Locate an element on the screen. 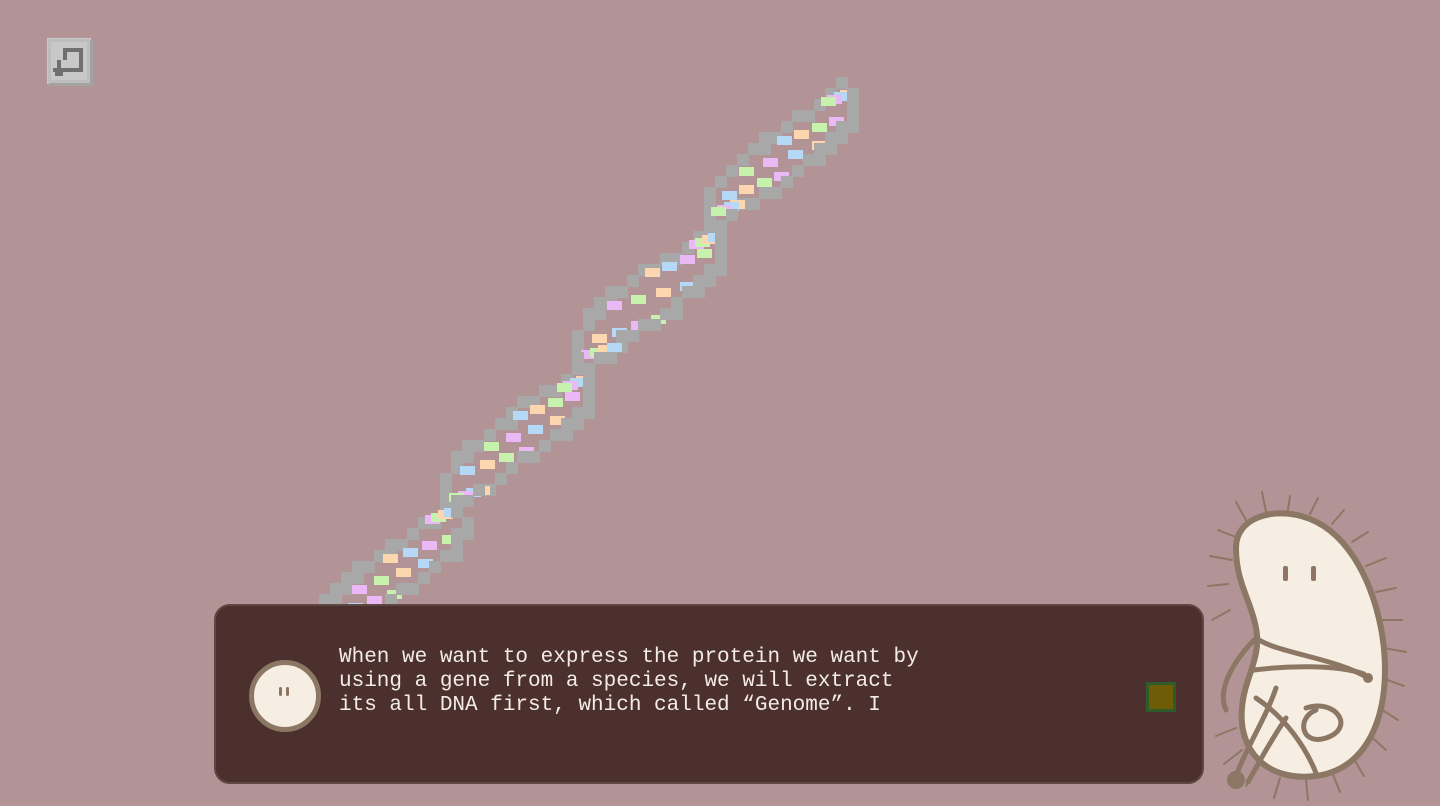 The width and height of the screenshot is (1440, 806). back-button is located at coordinates (70, 62).